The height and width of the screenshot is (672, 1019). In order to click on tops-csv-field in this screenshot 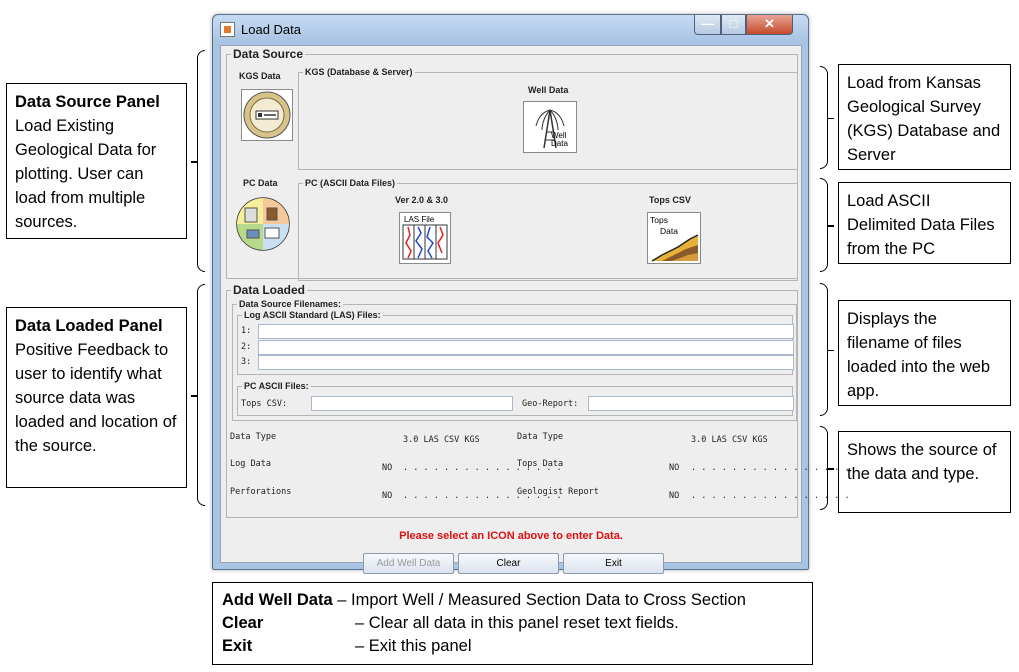, I will do `click(412, 403)`.